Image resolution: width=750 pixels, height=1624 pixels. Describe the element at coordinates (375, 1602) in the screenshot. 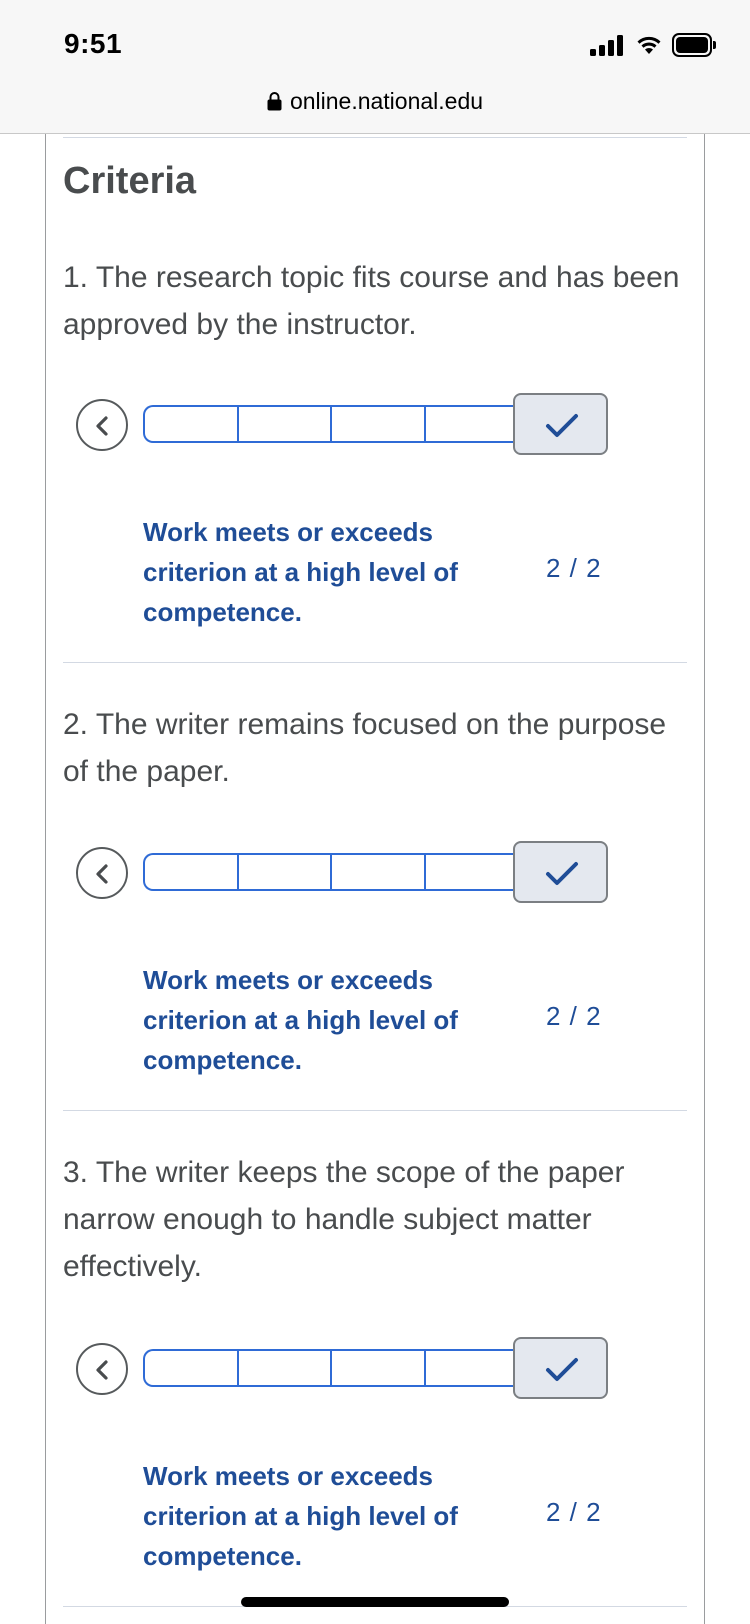

I see `home-indicator` at that location.